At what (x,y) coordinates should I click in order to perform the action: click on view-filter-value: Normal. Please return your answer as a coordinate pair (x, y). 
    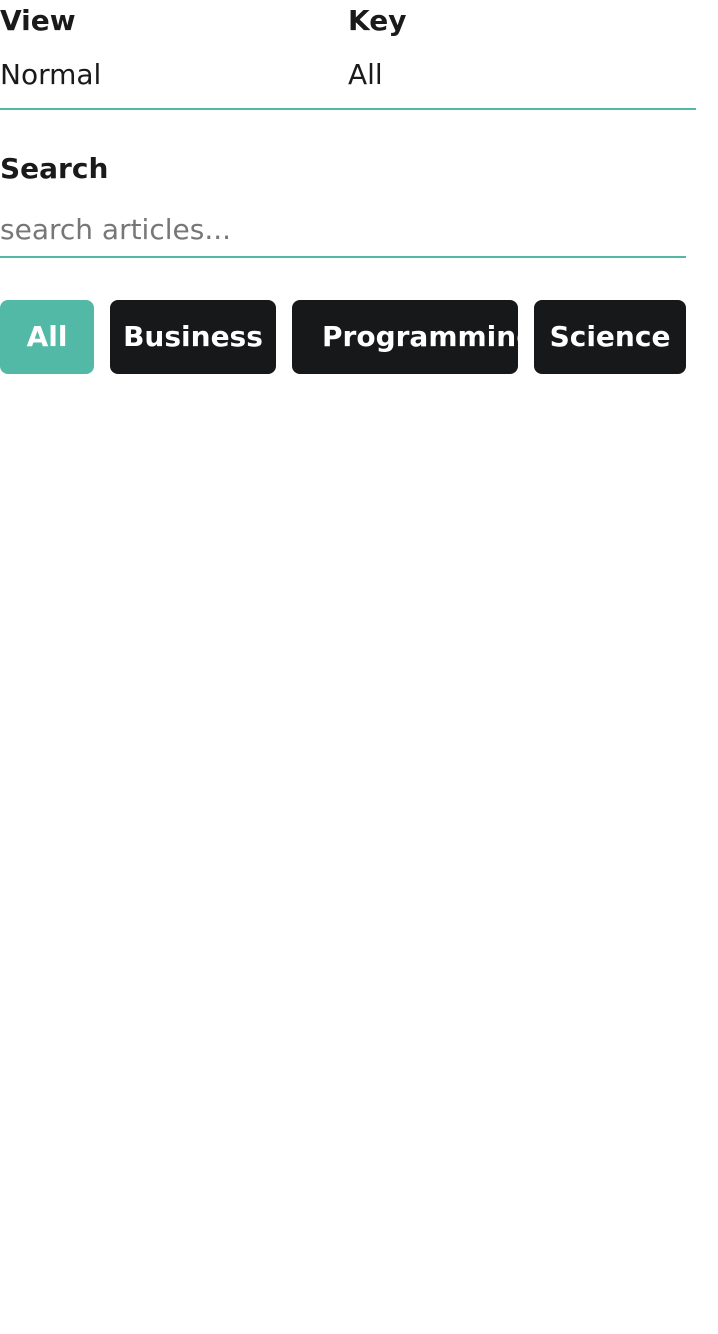
    Looking at the image, I should click on (50, 75).